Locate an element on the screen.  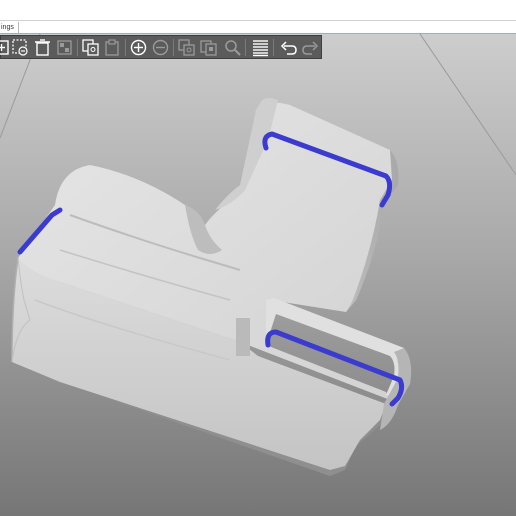
search-icon is located at coordinates (232, 47).